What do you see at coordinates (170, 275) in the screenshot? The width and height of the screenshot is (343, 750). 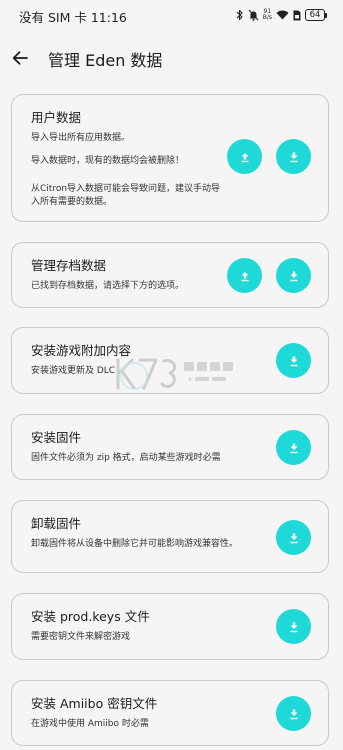 I see `card-save-data: 管理存档数据 已找到存档数据，请选择下方的选项。` at bounding box center [170, 275].